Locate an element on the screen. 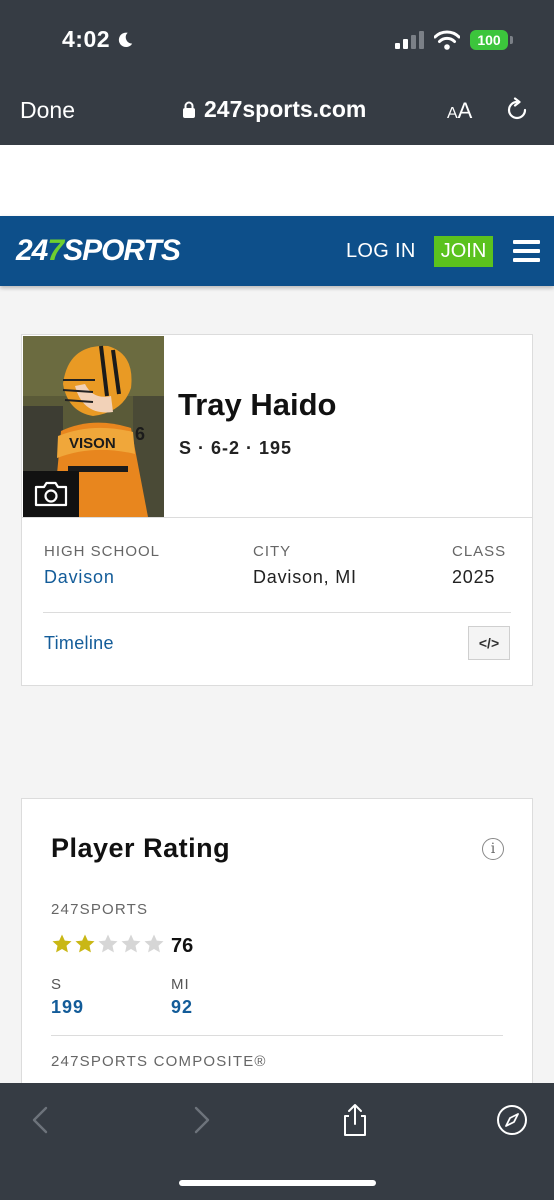 The width and height of the screenshot is (554, 1200). status-time-text: 4:02 is located at coordinates (86, 39).